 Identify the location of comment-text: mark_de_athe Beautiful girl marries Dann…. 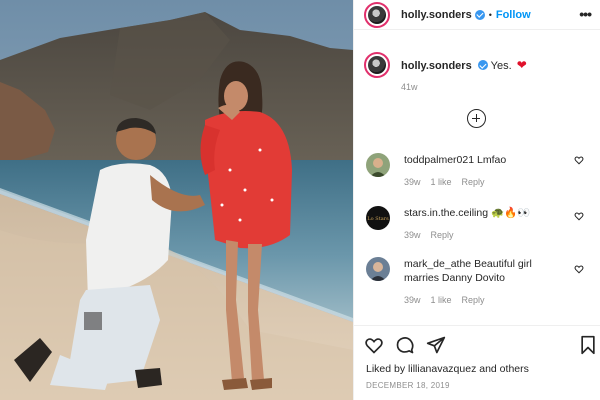
(484, 271).